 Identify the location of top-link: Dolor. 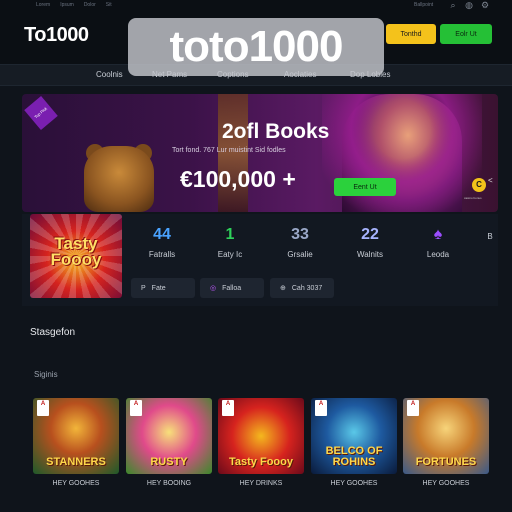
(90, 5).